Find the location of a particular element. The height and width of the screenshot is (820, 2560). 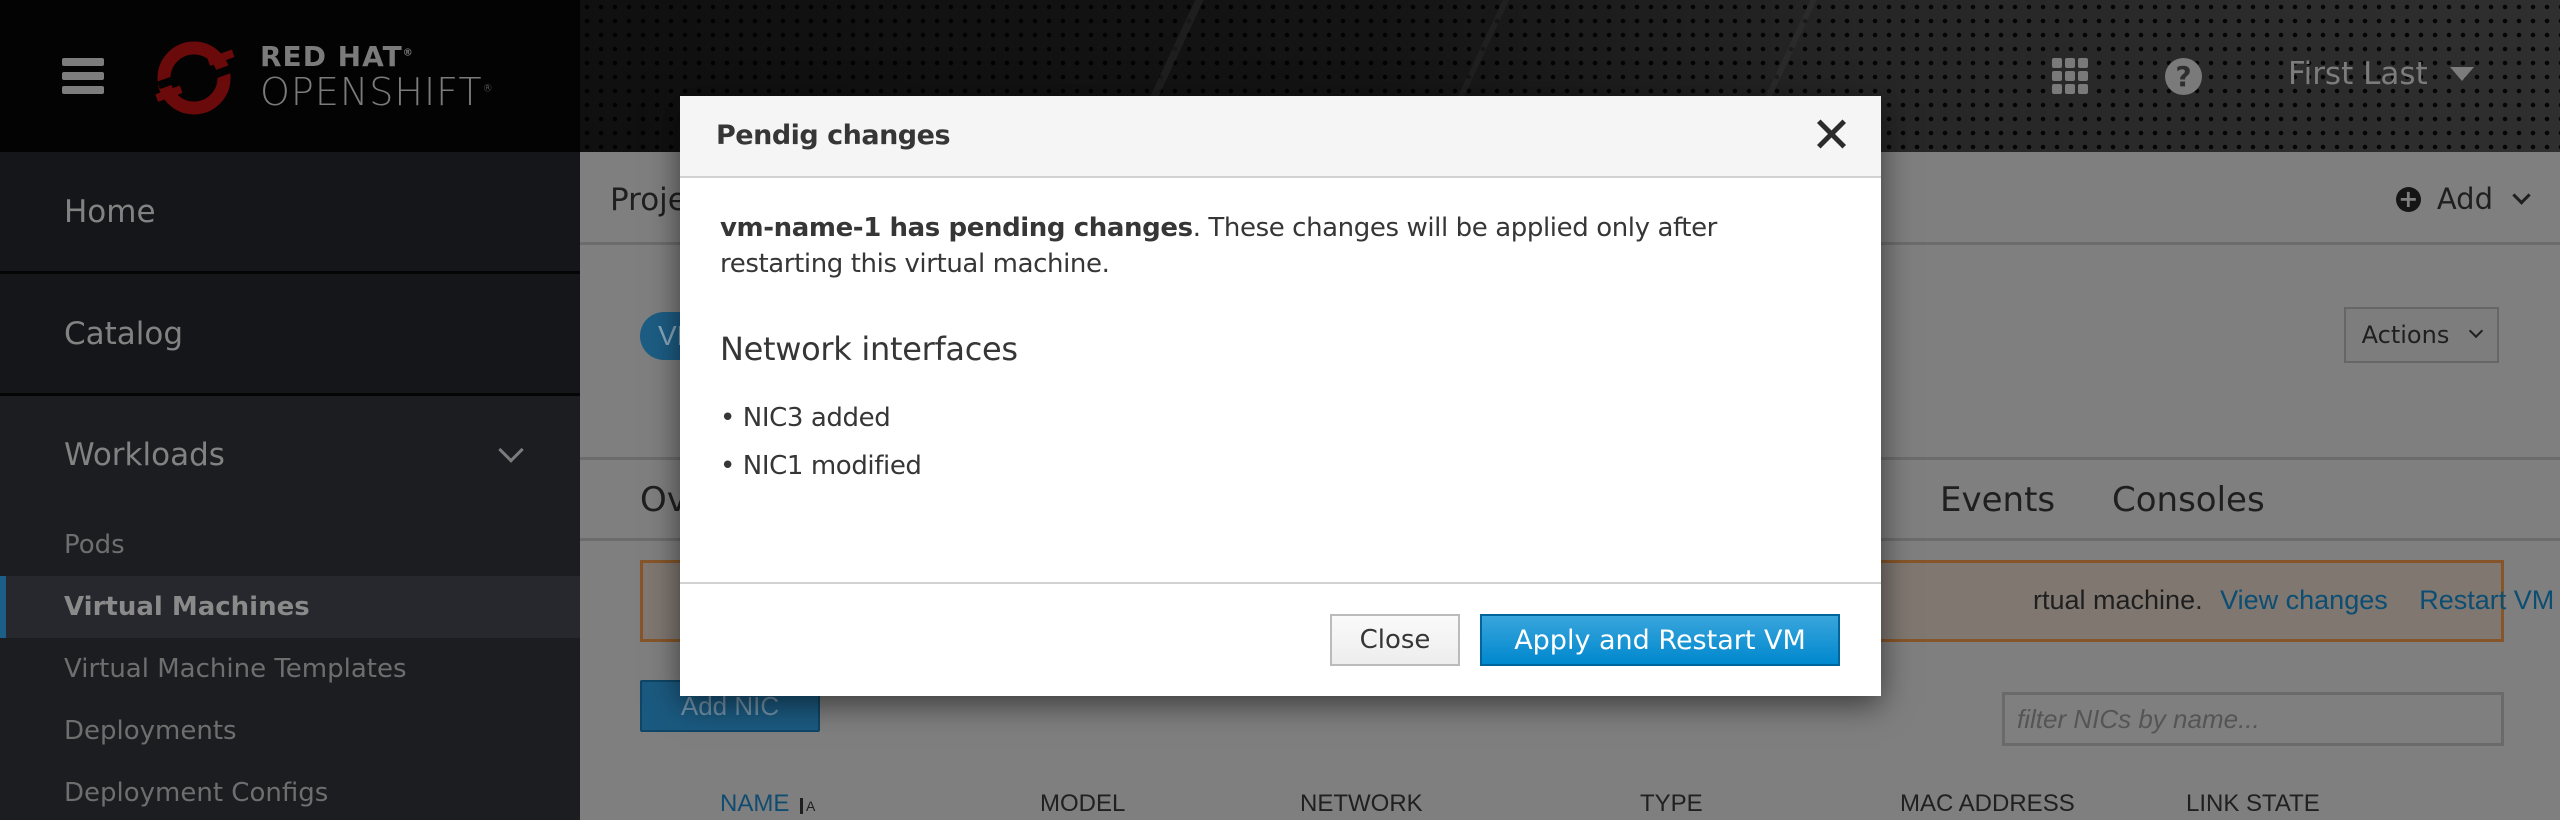

openshift-logo-icon is located at coordinates (195, 78).